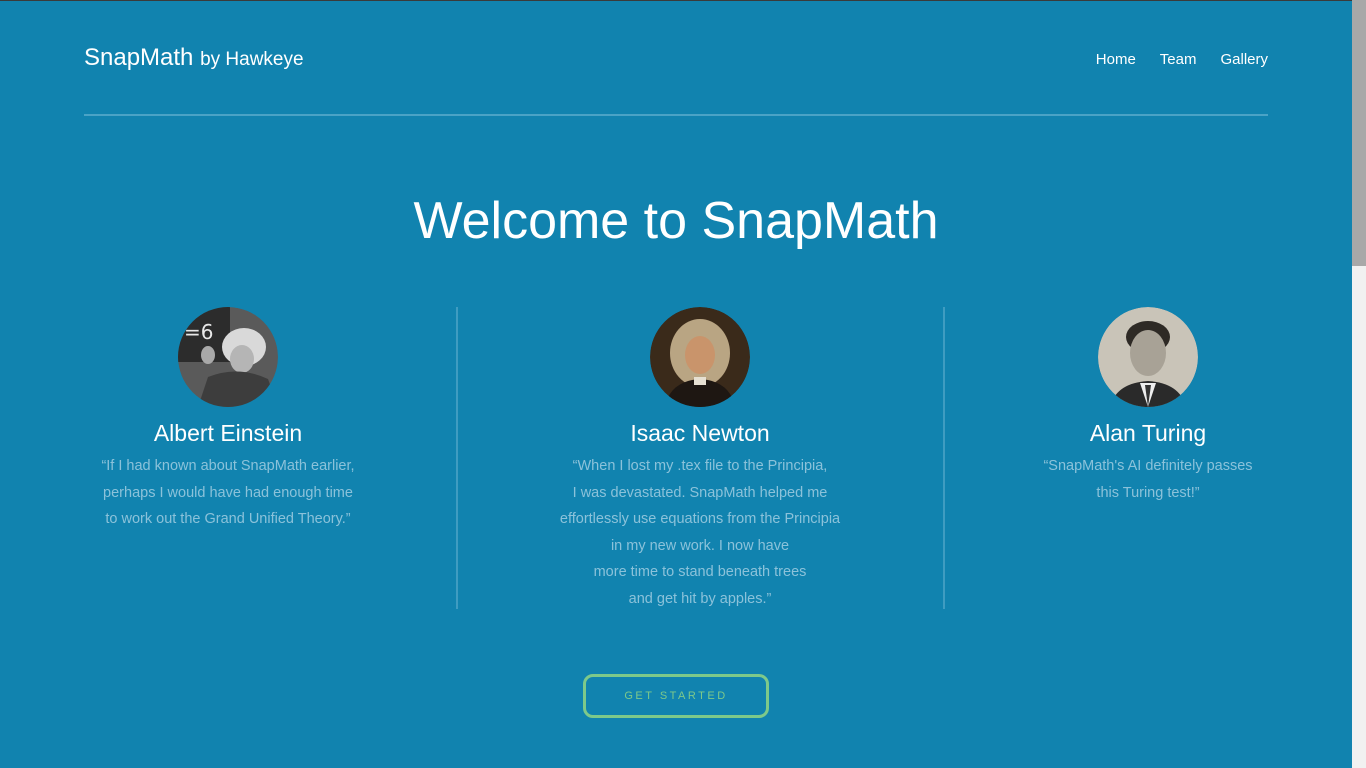  What do you see at coordinates (700, 598) in the screenshot?
I see `quote-line: and get hit by apples.”` at bounding box center [700, 598].